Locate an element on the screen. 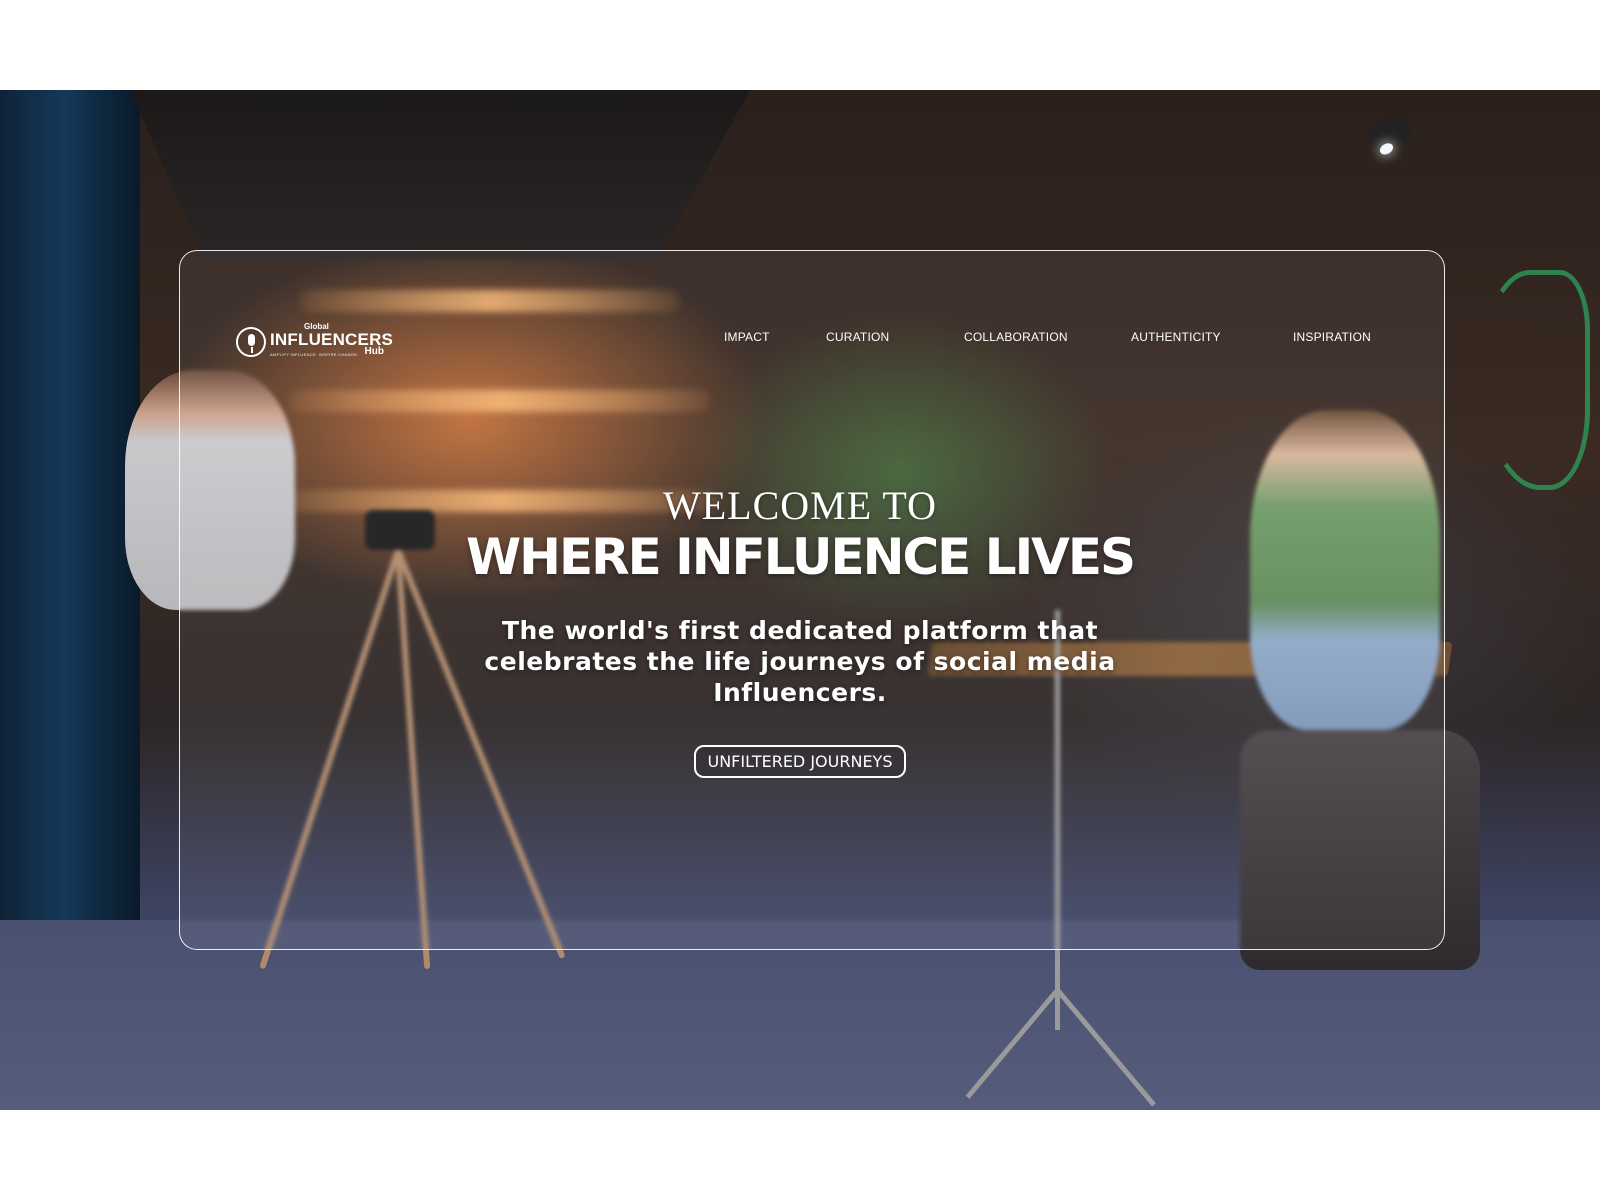  spotlight is located at coordinates (1390, 133).